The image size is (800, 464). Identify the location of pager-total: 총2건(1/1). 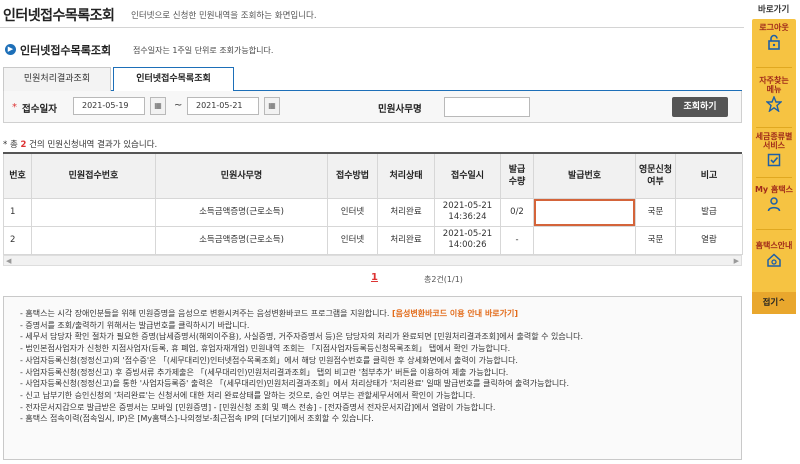
(443, 279).